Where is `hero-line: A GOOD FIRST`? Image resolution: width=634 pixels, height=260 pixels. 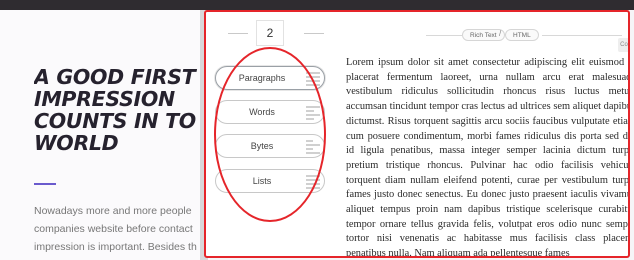 hero-line: A GOOD FIRST is located at coordinates (115, 77).